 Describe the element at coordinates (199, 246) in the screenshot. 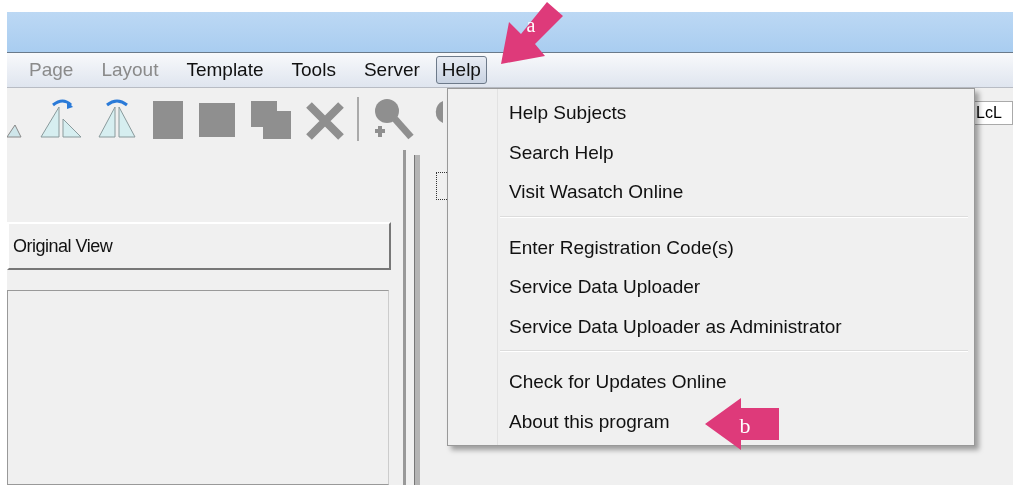

I see `original-view-button: Original View` at that location.